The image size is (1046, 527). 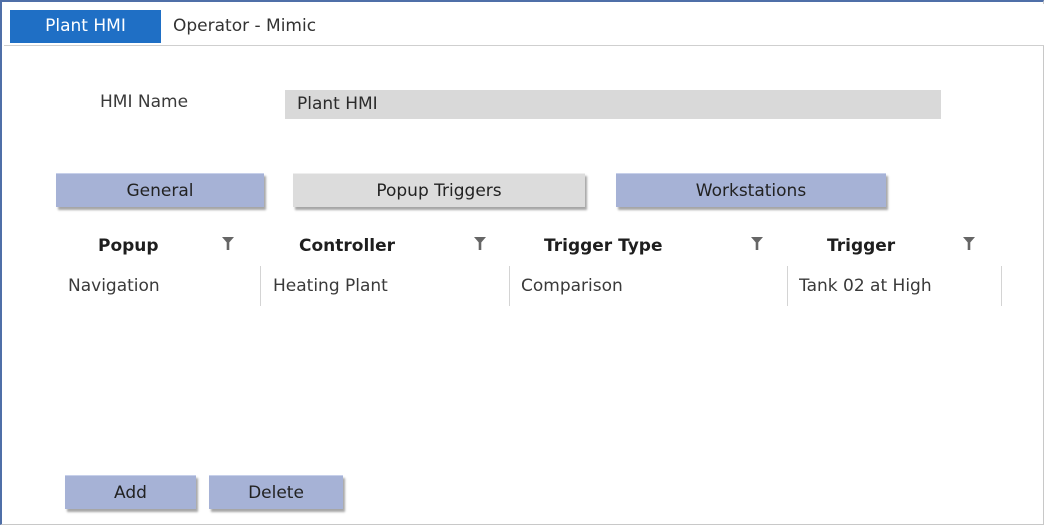 What do you see at coordinates (114, 286) in the screenshot?
I see `cell-popup: Navigation` at bounding box center [114, 286].